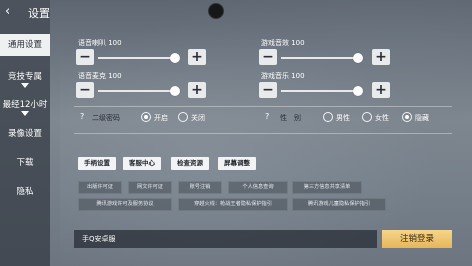 The image size is (472, 266). Describe the element at coordinates (161, 118) in the screenshot. I see `password-on-label: 开启` at that location.